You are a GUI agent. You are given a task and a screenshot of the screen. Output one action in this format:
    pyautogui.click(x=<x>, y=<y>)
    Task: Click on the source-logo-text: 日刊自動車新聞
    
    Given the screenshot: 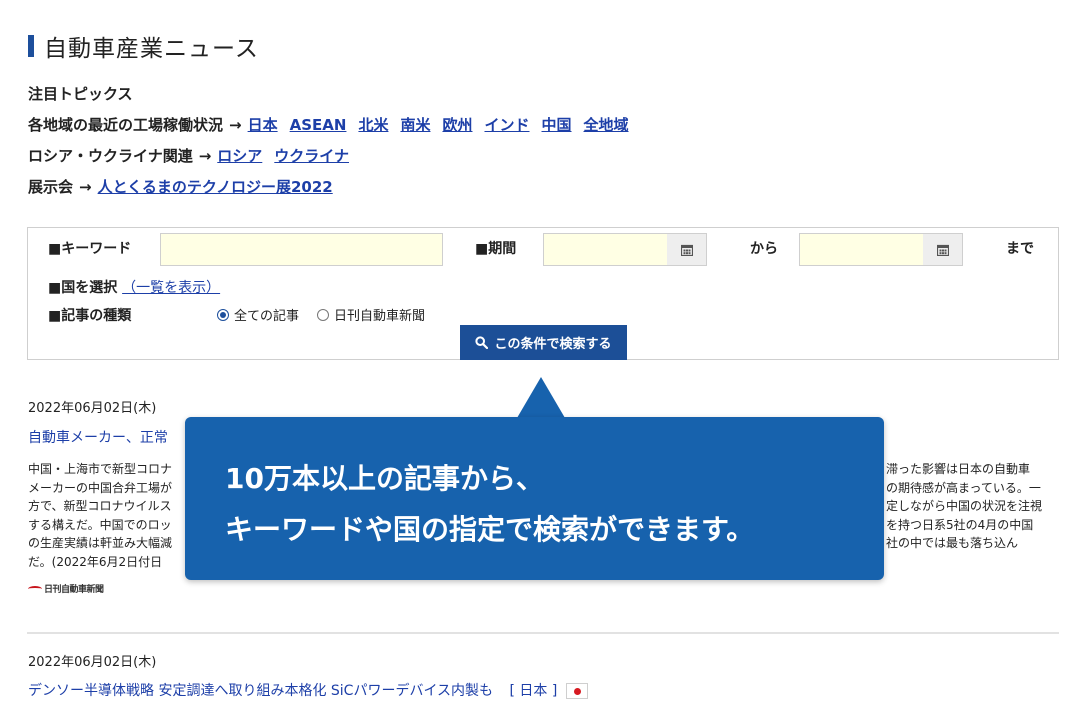 What is the action you would take?
    pyautogui.click(x=74, y=590)
    